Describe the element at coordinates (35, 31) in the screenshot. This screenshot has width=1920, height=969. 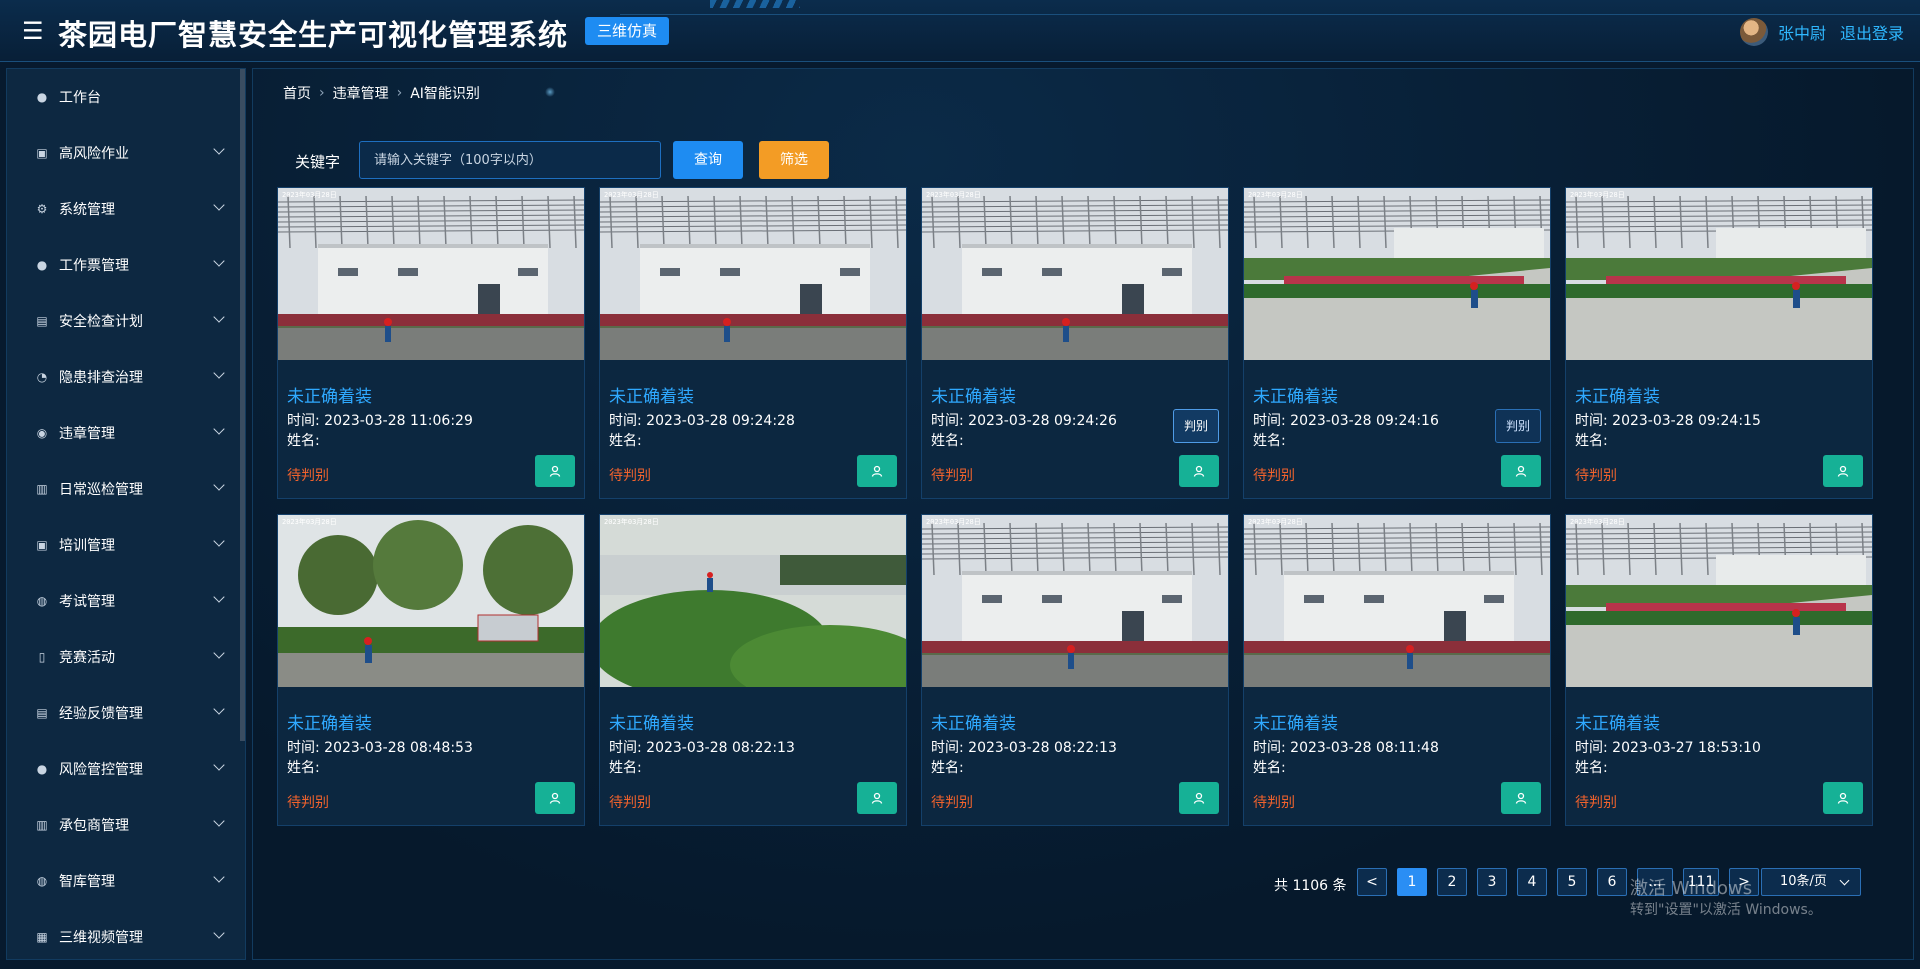
I see `menu-toggle-icon: ☰` at that location.